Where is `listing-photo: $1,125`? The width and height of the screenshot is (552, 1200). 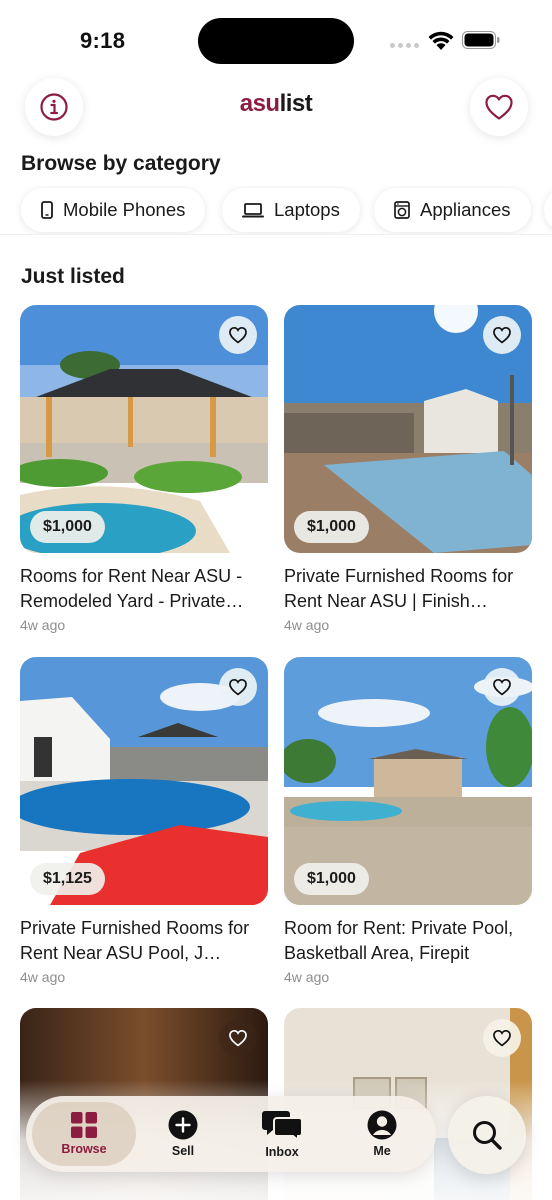 listing-photo: $1,125 is located at coordinates (144, 781).